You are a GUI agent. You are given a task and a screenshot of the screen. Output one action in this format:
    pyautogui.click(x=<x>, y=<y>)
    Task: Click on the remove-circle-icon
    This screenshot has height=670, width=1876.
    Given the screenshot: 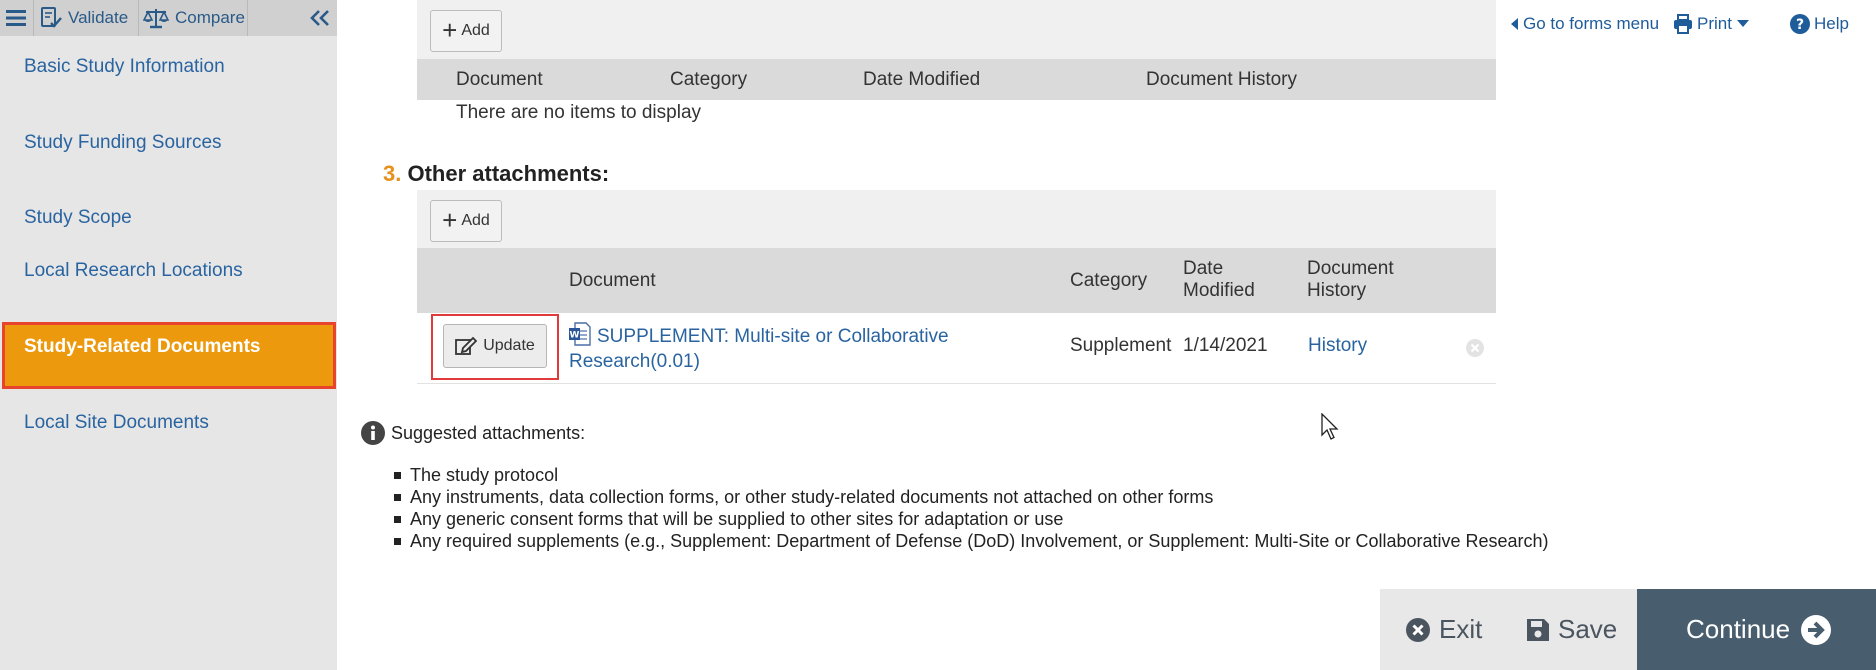 What is the action you would take?
    pyautogui.click(x=1475, y=348)
    